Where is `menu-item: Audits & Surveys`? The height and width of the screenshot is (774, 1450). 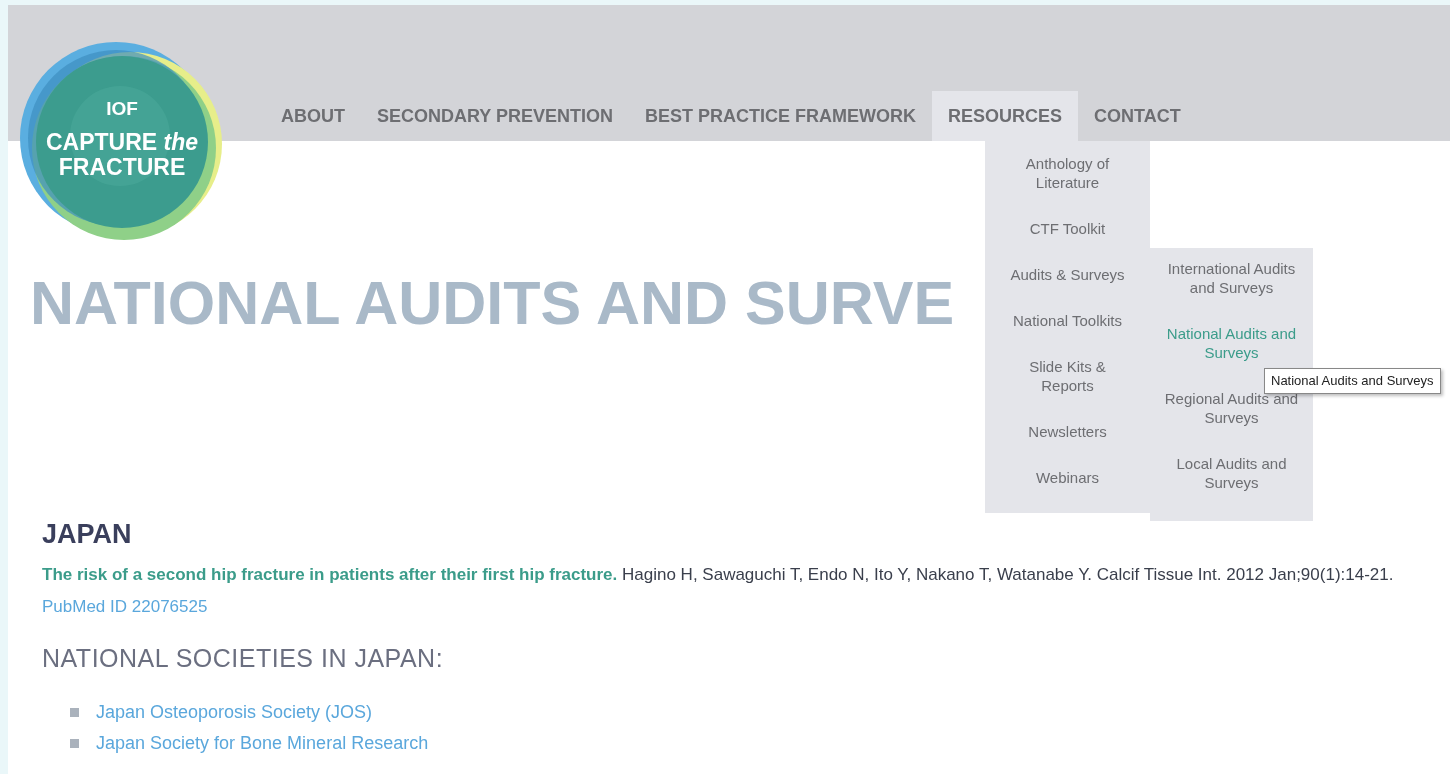
menu-item: Audits & Surveys is located at coordinates (1067, 281).